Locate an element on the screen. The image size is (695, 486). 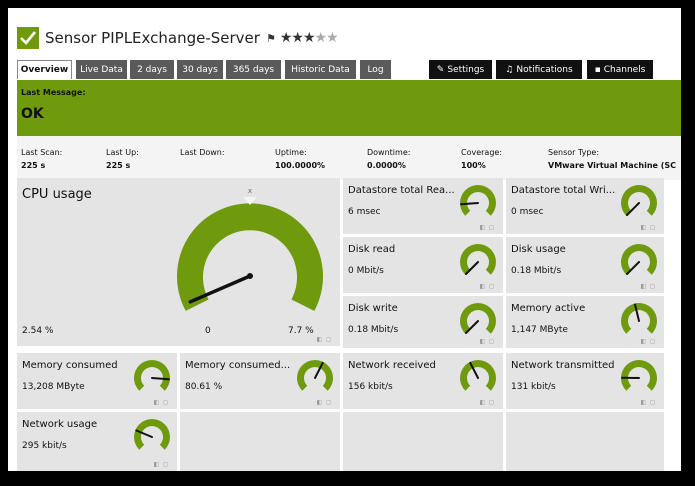
tab-live-data: Live Data is located at coordinates (101, 69).